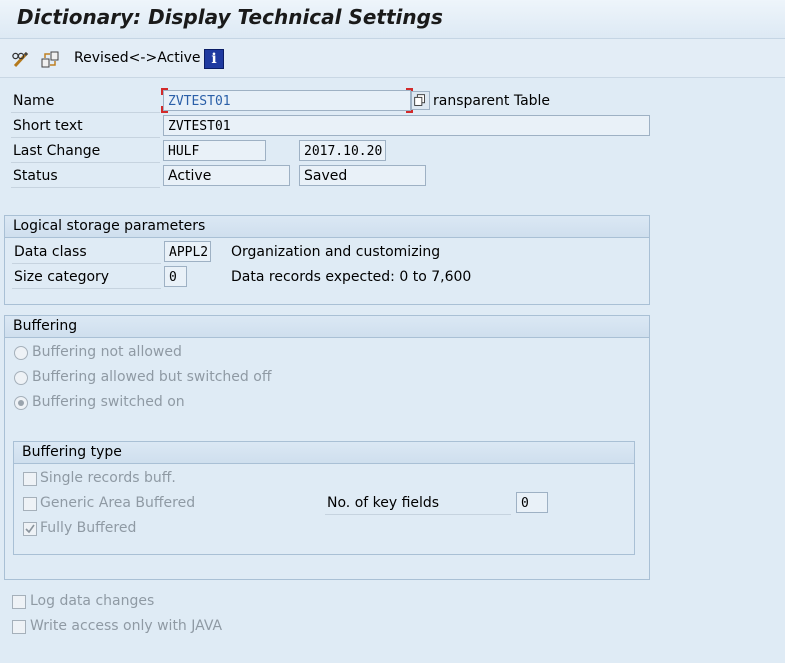 This screenshot has height=663, width=785. Describe the element at coordinates (85, 151) in the screenshot. I see `last-change-label: Last Change` at that location.